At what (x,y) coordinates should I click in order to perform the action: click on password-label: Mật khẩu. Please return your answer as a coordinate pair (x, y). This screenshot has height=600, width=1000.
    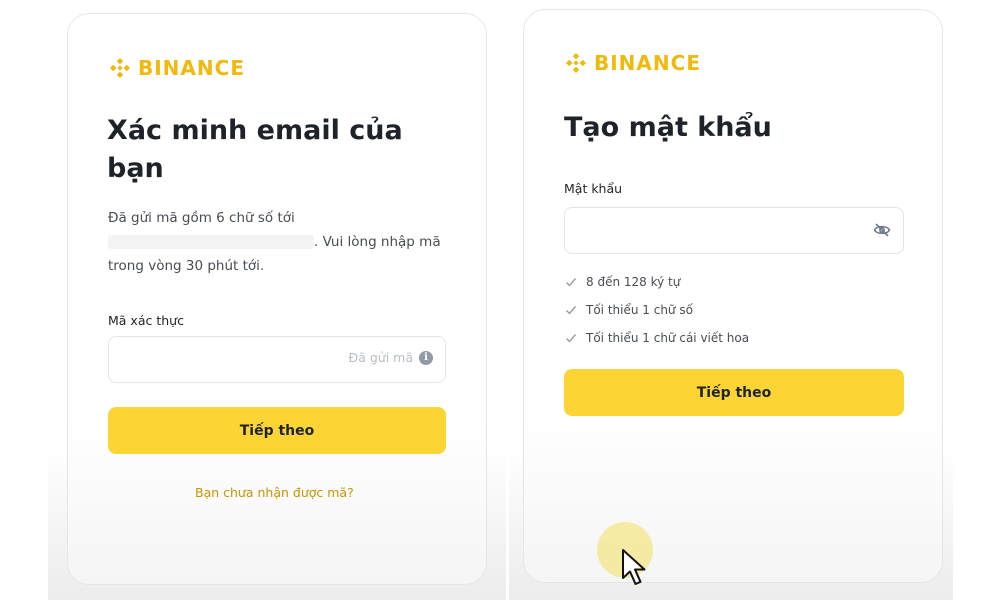
    Looking at the image, I should click on (593, 188).